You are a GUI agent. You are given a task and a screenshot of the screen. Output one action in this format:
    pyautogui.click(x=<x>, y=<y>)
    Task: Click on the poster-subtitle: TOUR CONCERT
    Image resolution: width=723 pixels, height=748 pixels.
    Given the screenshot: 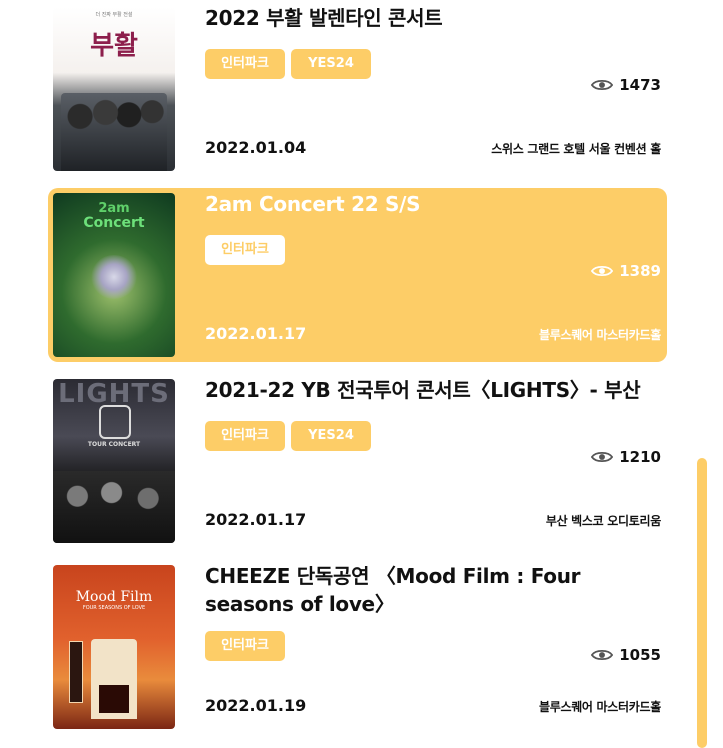 What is the action you would take?
    pyautogui.click(x=114, y=444)
    